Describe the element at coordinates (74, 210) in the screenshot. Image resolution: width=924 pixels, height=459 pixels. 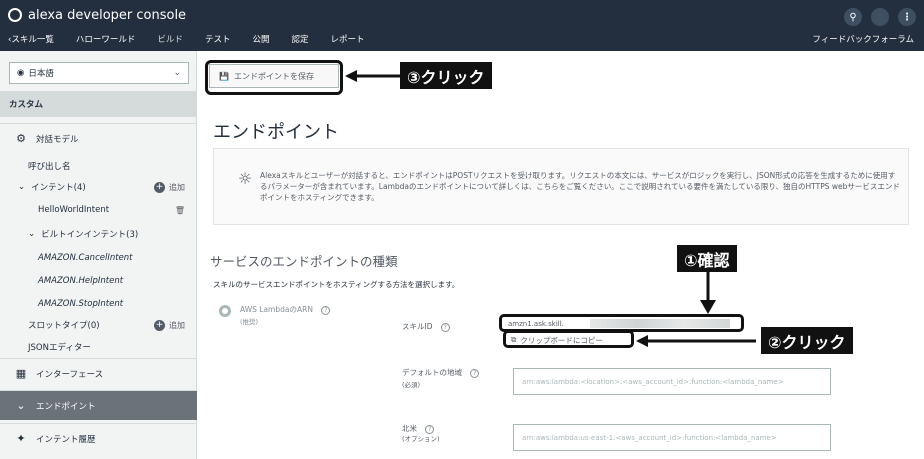
I see `sidebar-item-label: HelloWorldIntent` at that location.